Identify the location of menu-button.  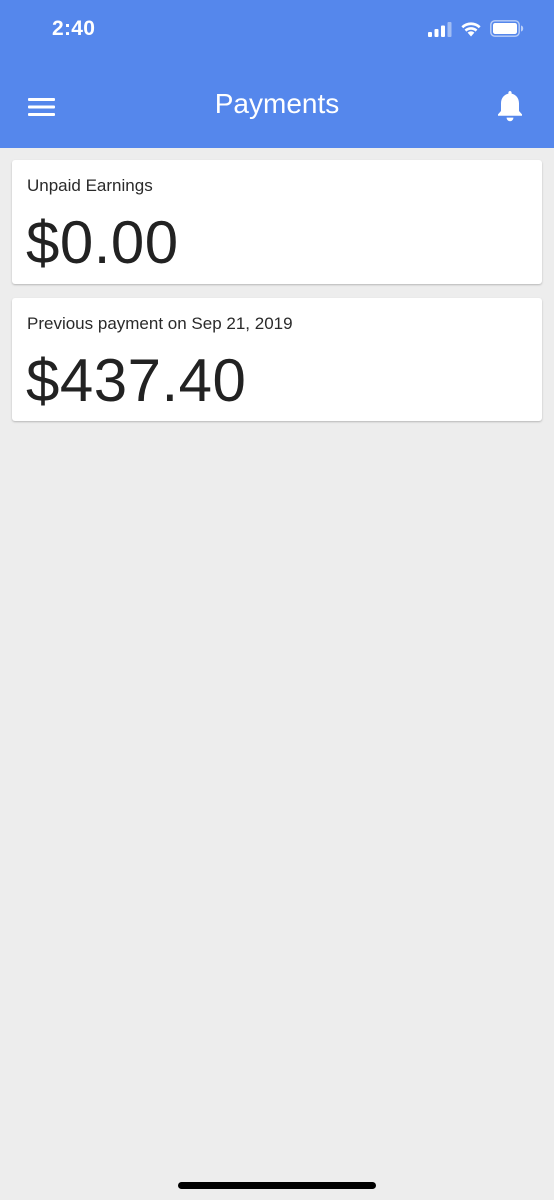
(42, 107).